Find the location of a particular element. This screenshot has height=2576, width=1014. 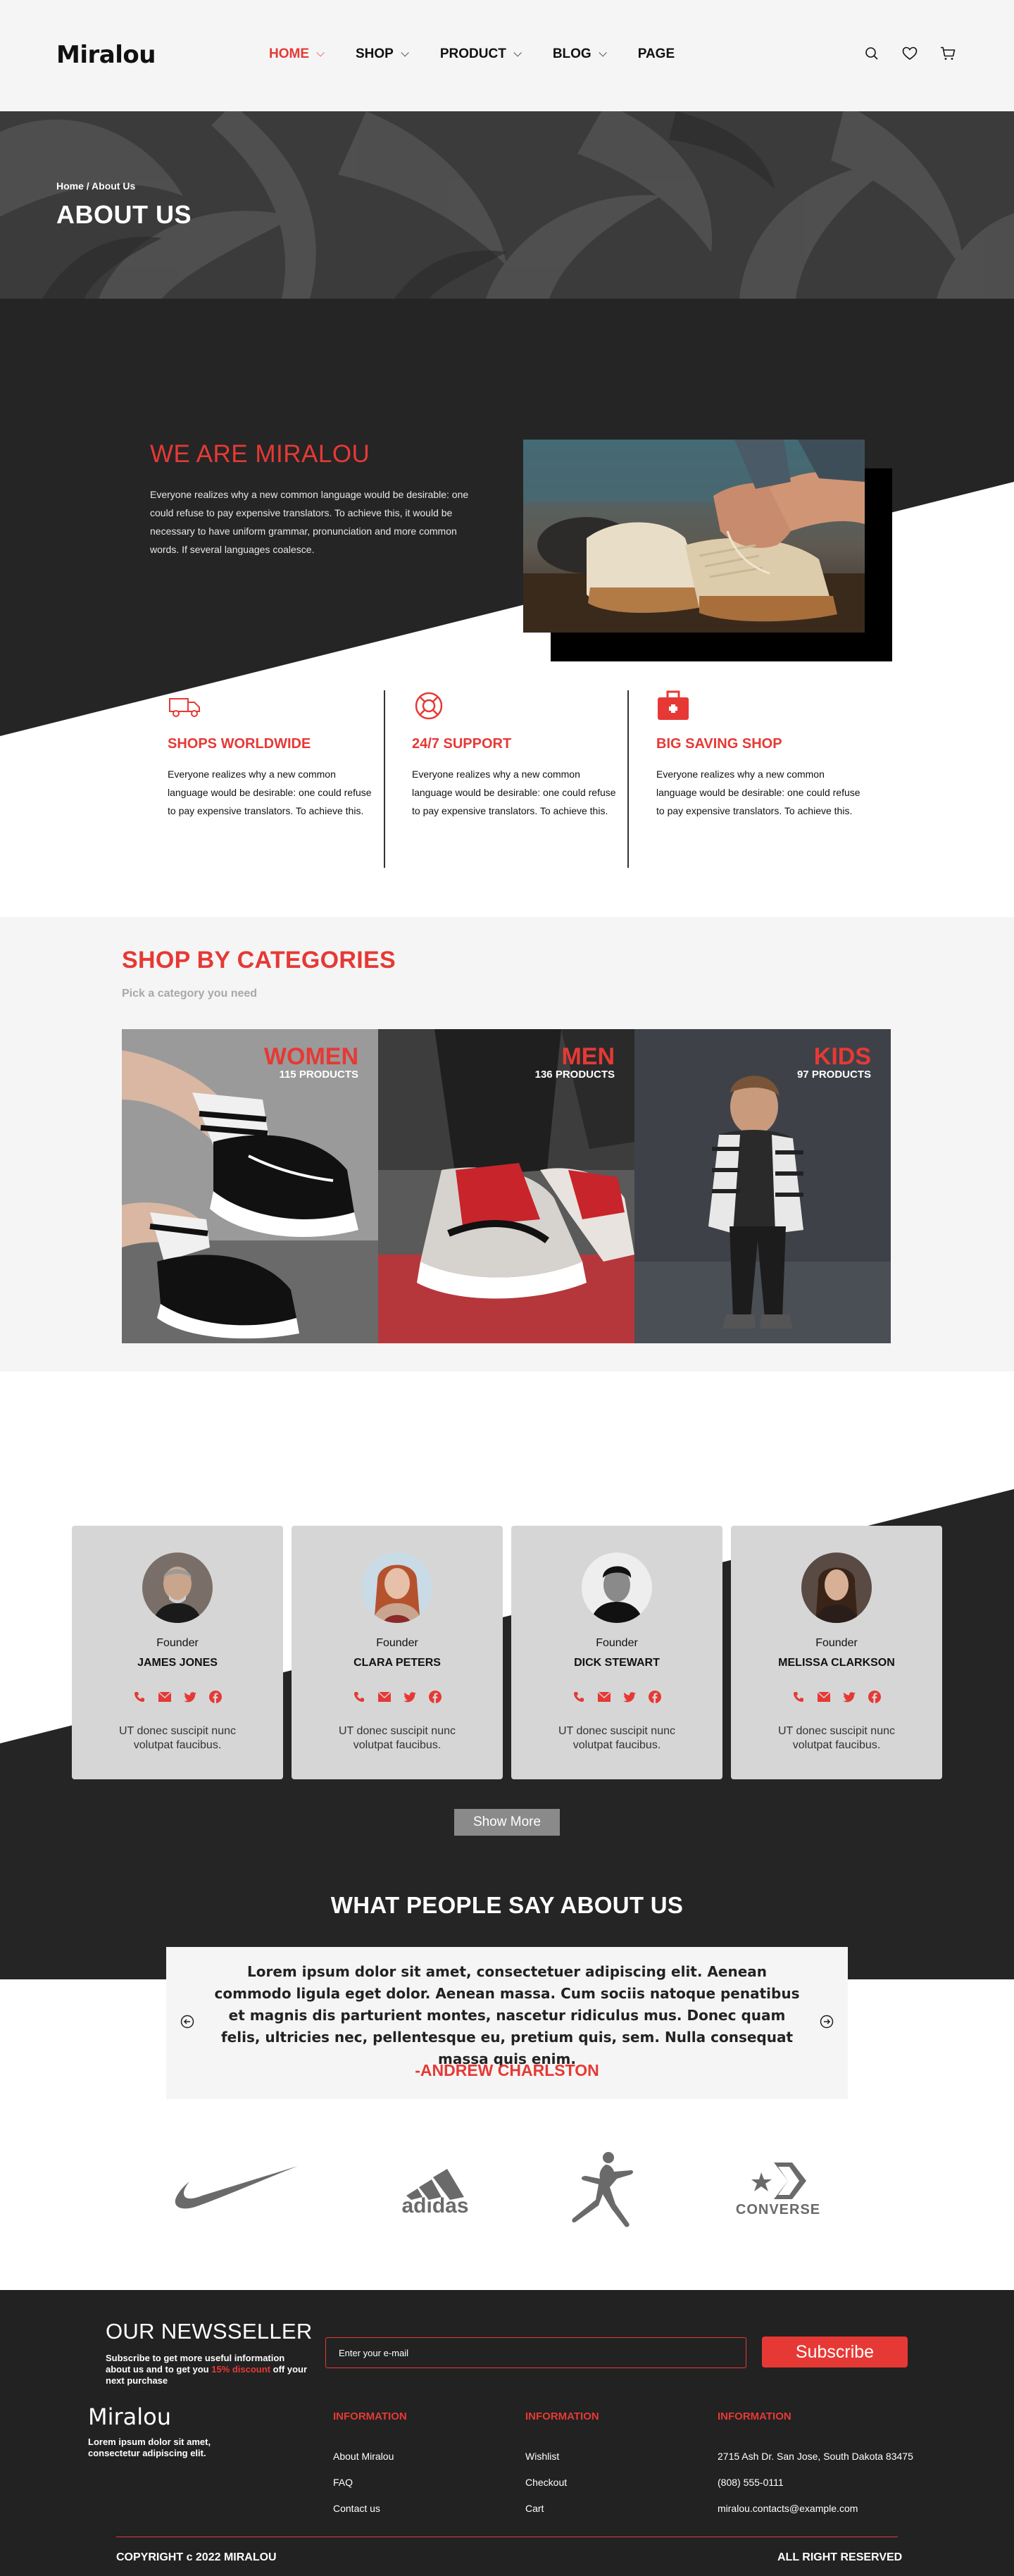

category-name: MEN is located at coordinates (588, 1056).